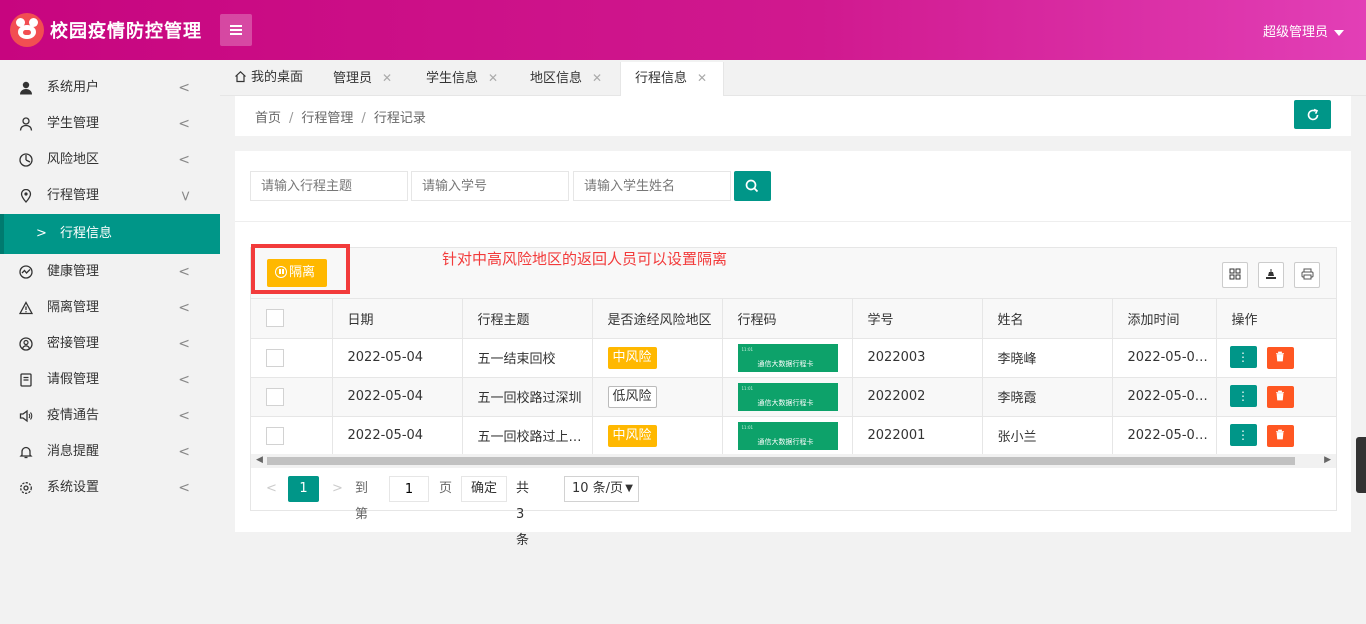  I want to click on student-no-cell: 2022003, so click(917, 358).